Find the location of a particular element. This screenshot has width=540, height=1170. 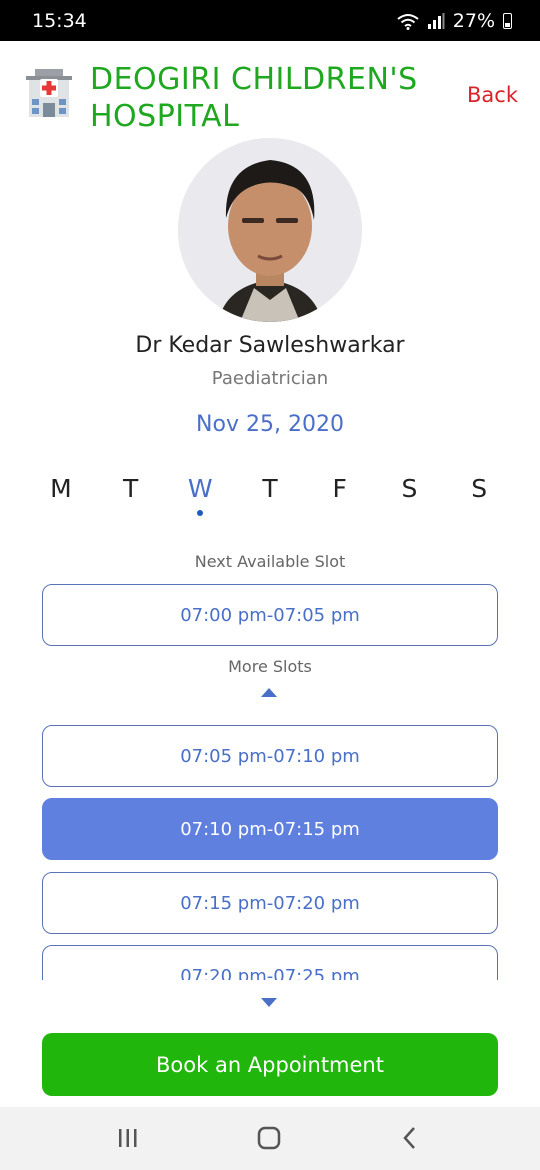

weekday-selector: M T W T F S S is located at coordinates (270, 499).